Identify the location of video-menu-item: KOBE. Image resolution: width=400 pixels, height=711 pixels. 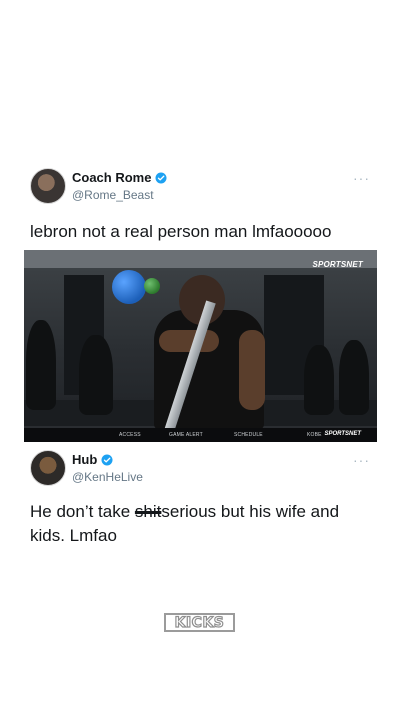
(314, 435).